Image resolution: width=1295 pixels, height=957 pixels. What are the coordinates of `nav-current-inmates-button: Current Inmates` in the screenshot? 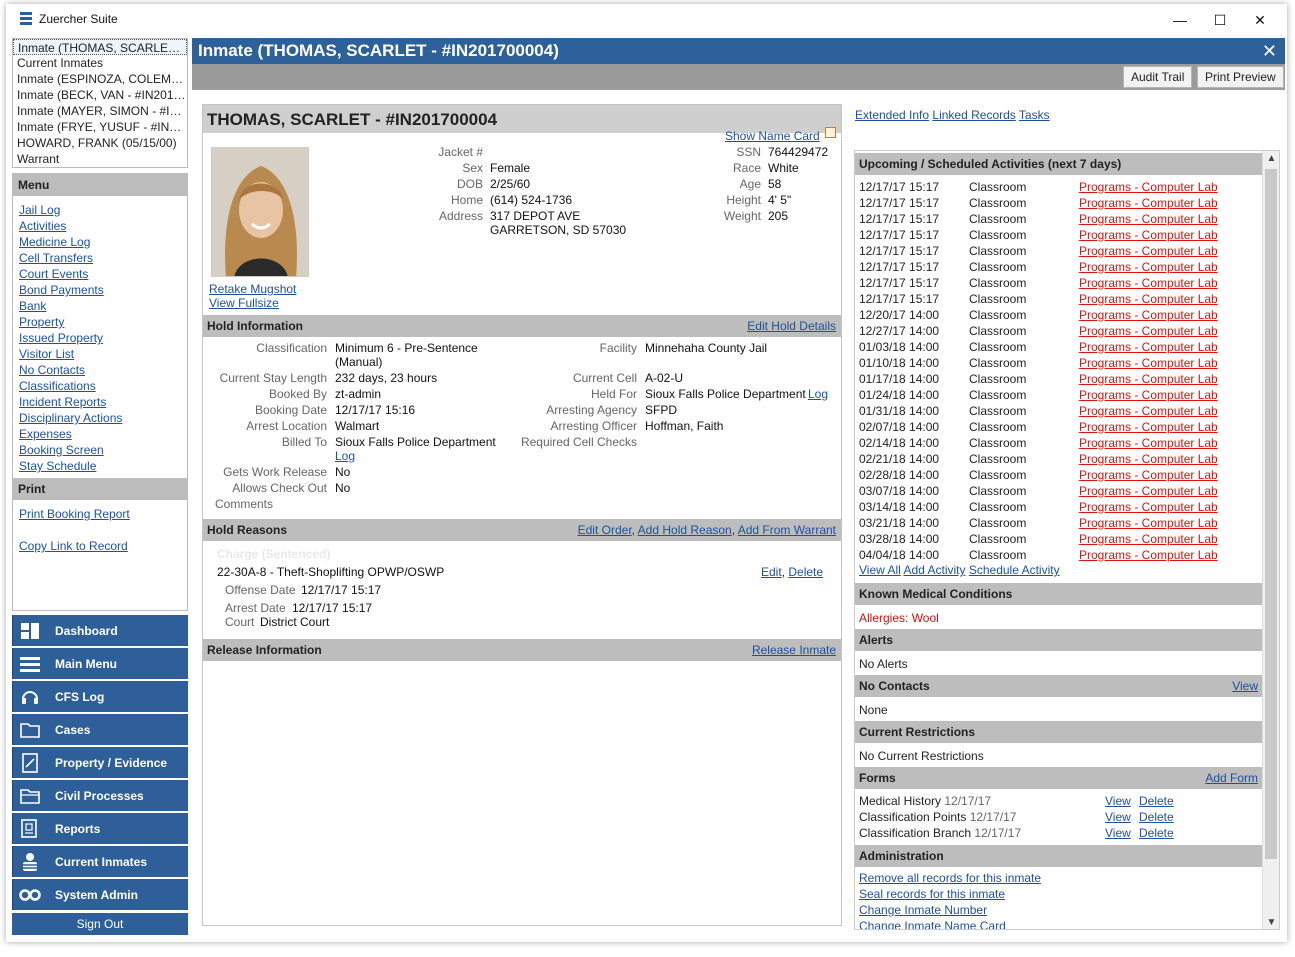 It's located at (100, 861).